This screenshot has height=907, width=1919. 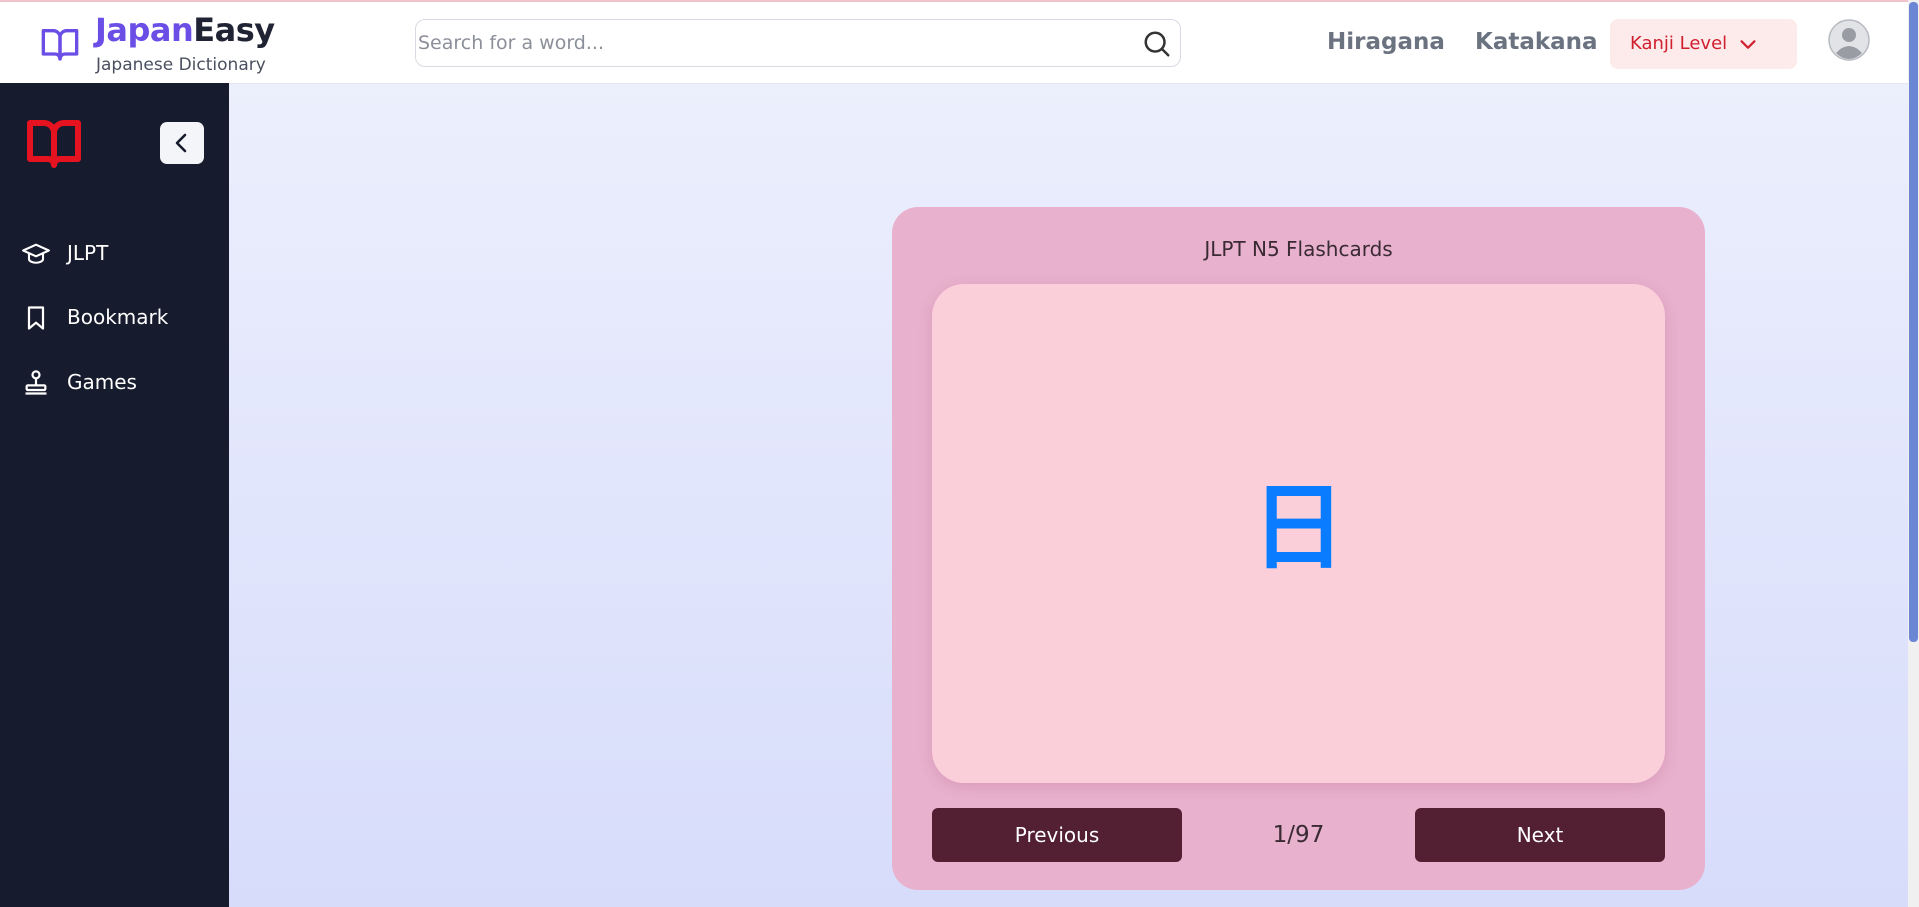 I want to click on sidebar-item-bookmark: Bookmark, so click(x=114, y=316).